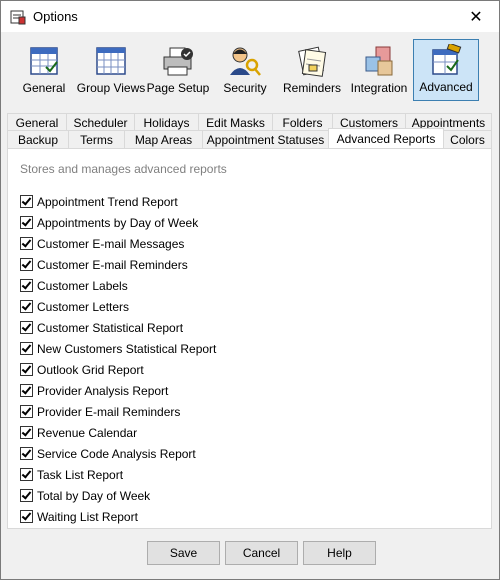  What do you see at coordinates (87, 516) in the screenshot?
I see `report-label: Waiting List Report` at bounding box center [87, 516].